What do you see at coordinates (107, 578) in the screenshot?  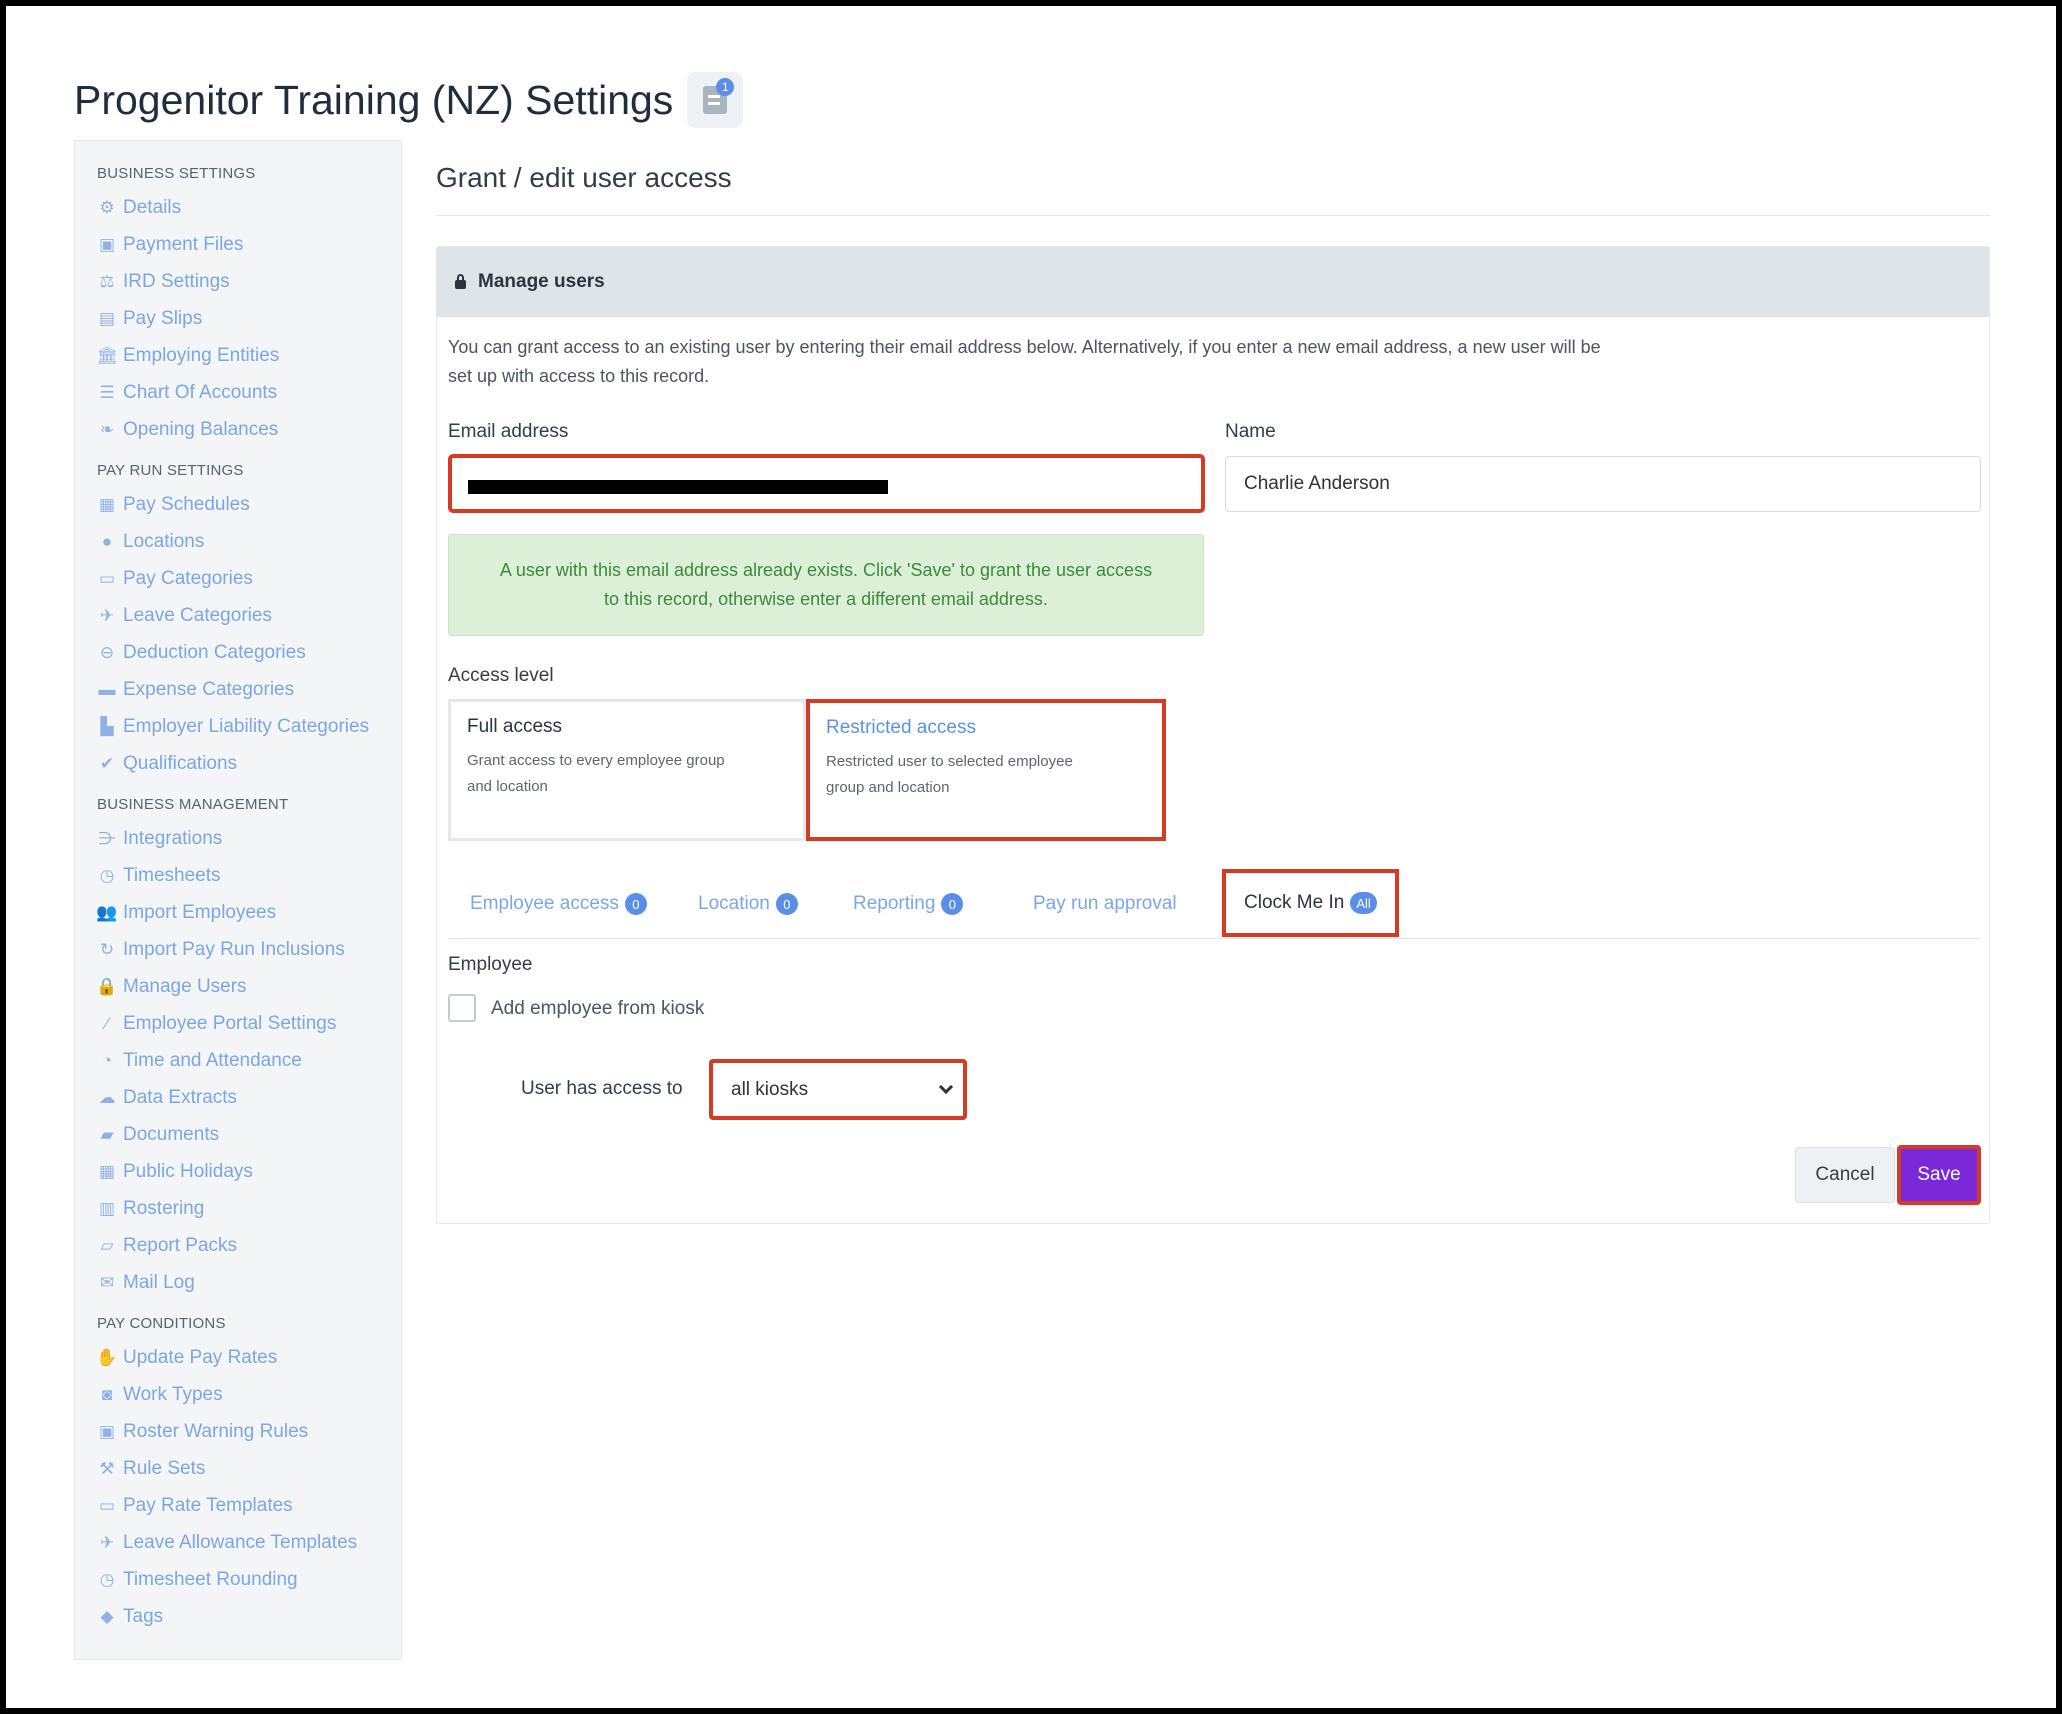 I see `money-icon: ▭` at bounding box center [107, 578].